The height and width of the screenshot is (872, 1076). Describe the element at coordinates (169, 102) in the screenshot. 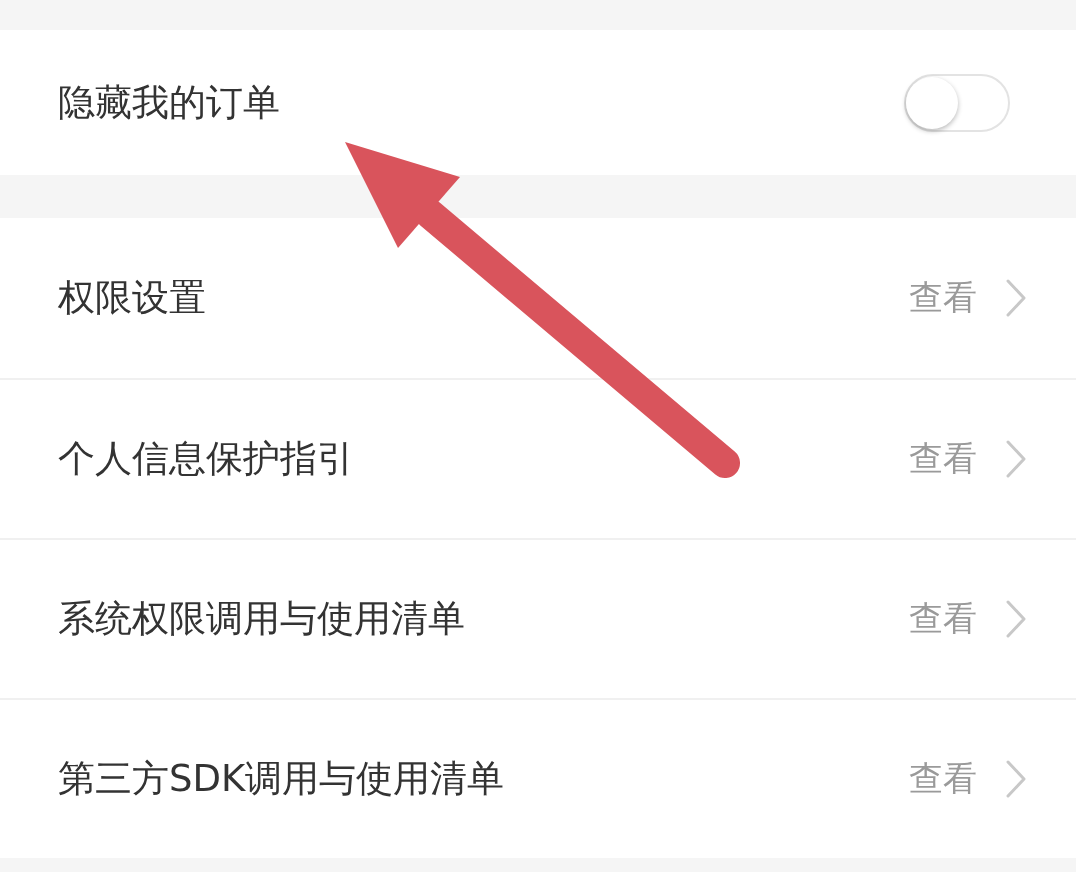

I see `setting-label: 隐藏我的订单` at that location.